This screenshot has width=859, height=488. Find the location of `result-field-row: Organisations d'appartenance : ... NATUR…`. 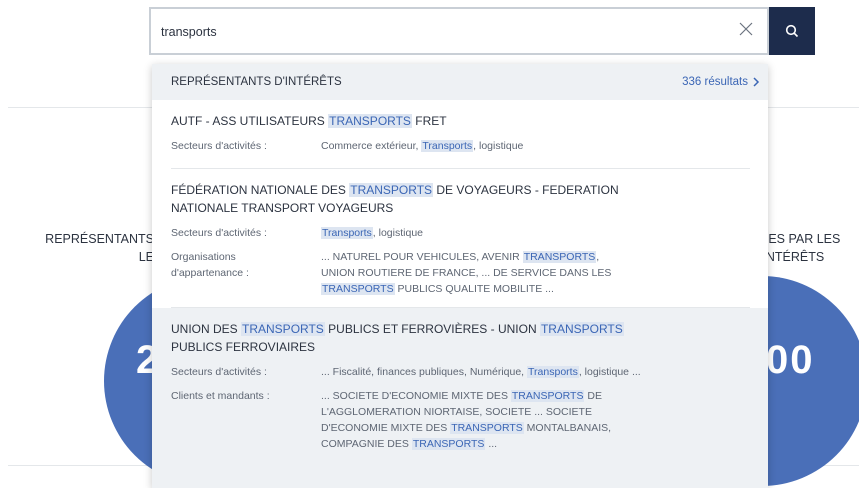

result-field-row: Organisations d'appartenance : ... NATUR… is located at coordinates (460, 273).